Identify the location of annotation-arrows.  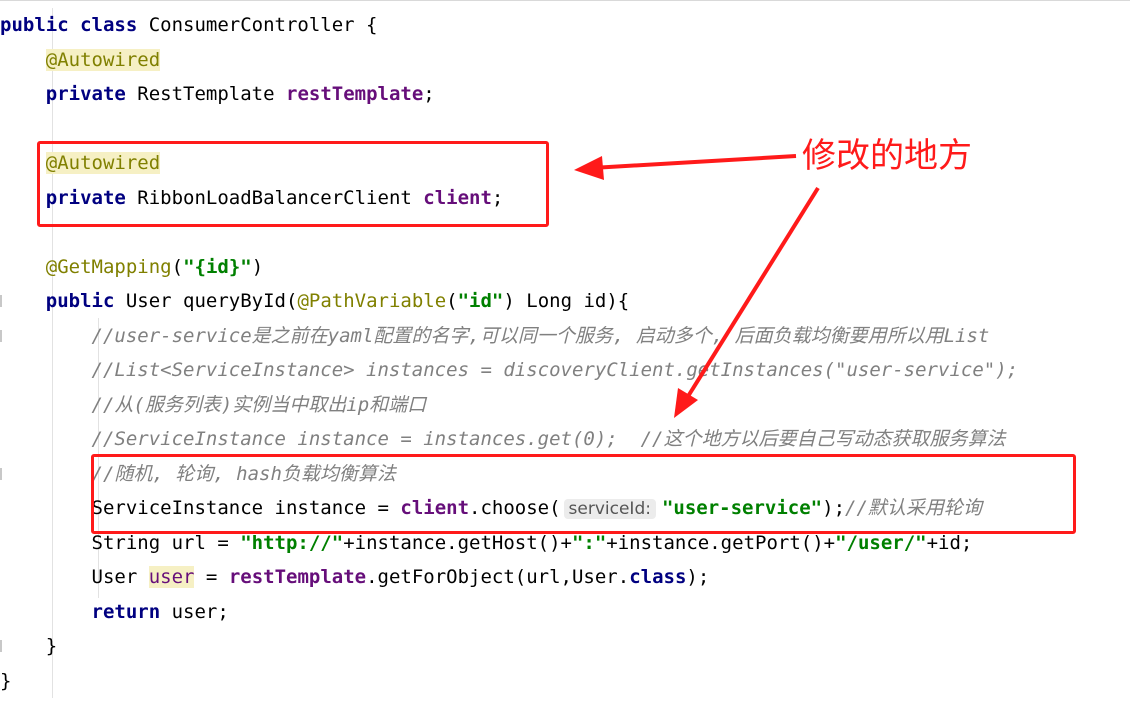
(697, 286).